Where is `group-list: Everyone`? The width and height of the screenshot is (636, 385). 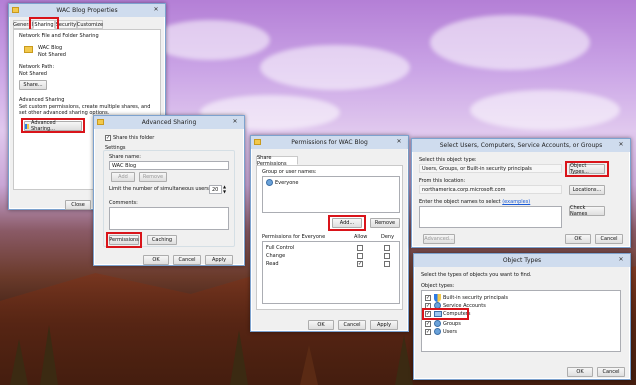 group-list: Everyone is located at coordinates (331, 194).